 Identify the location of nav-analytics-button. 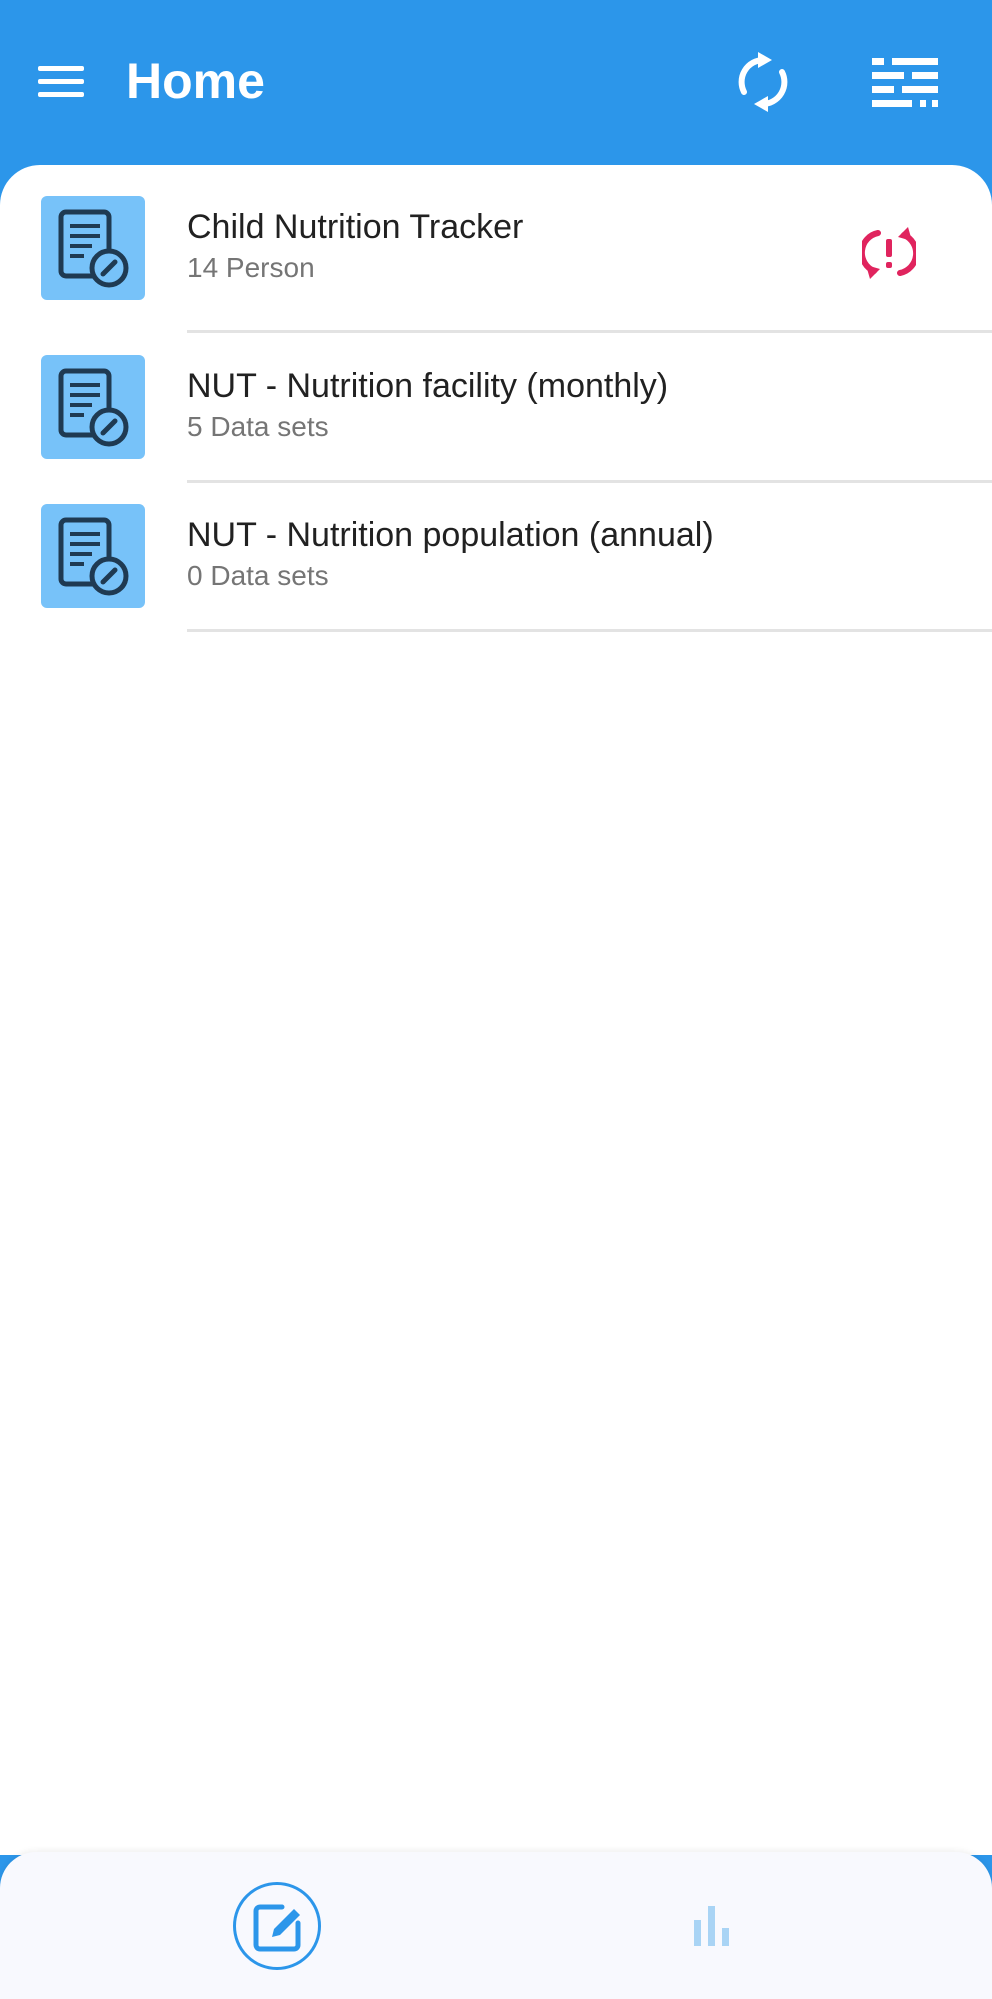
(714, 1926).